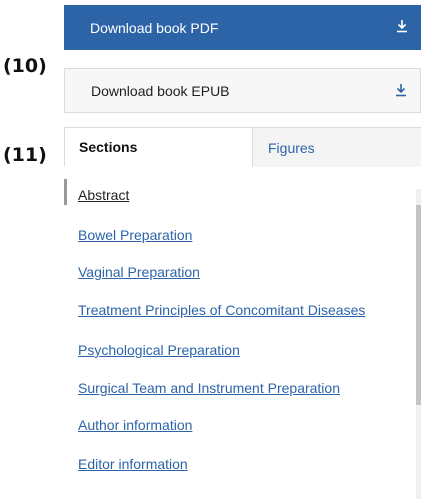 This screenshot has height=499, width=421. What do you see at coordinates (103, 195) in the screenshot?
I see `section-link-abstract: Abstract` at bounding box center [103, 195].